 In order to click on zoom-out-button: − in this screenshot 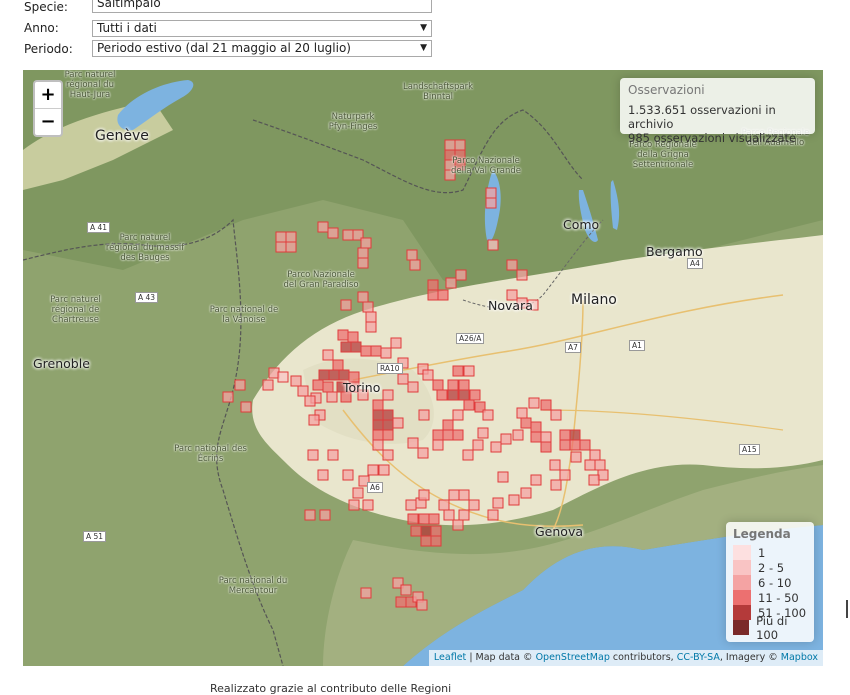, I will do `click(48, 121)`.